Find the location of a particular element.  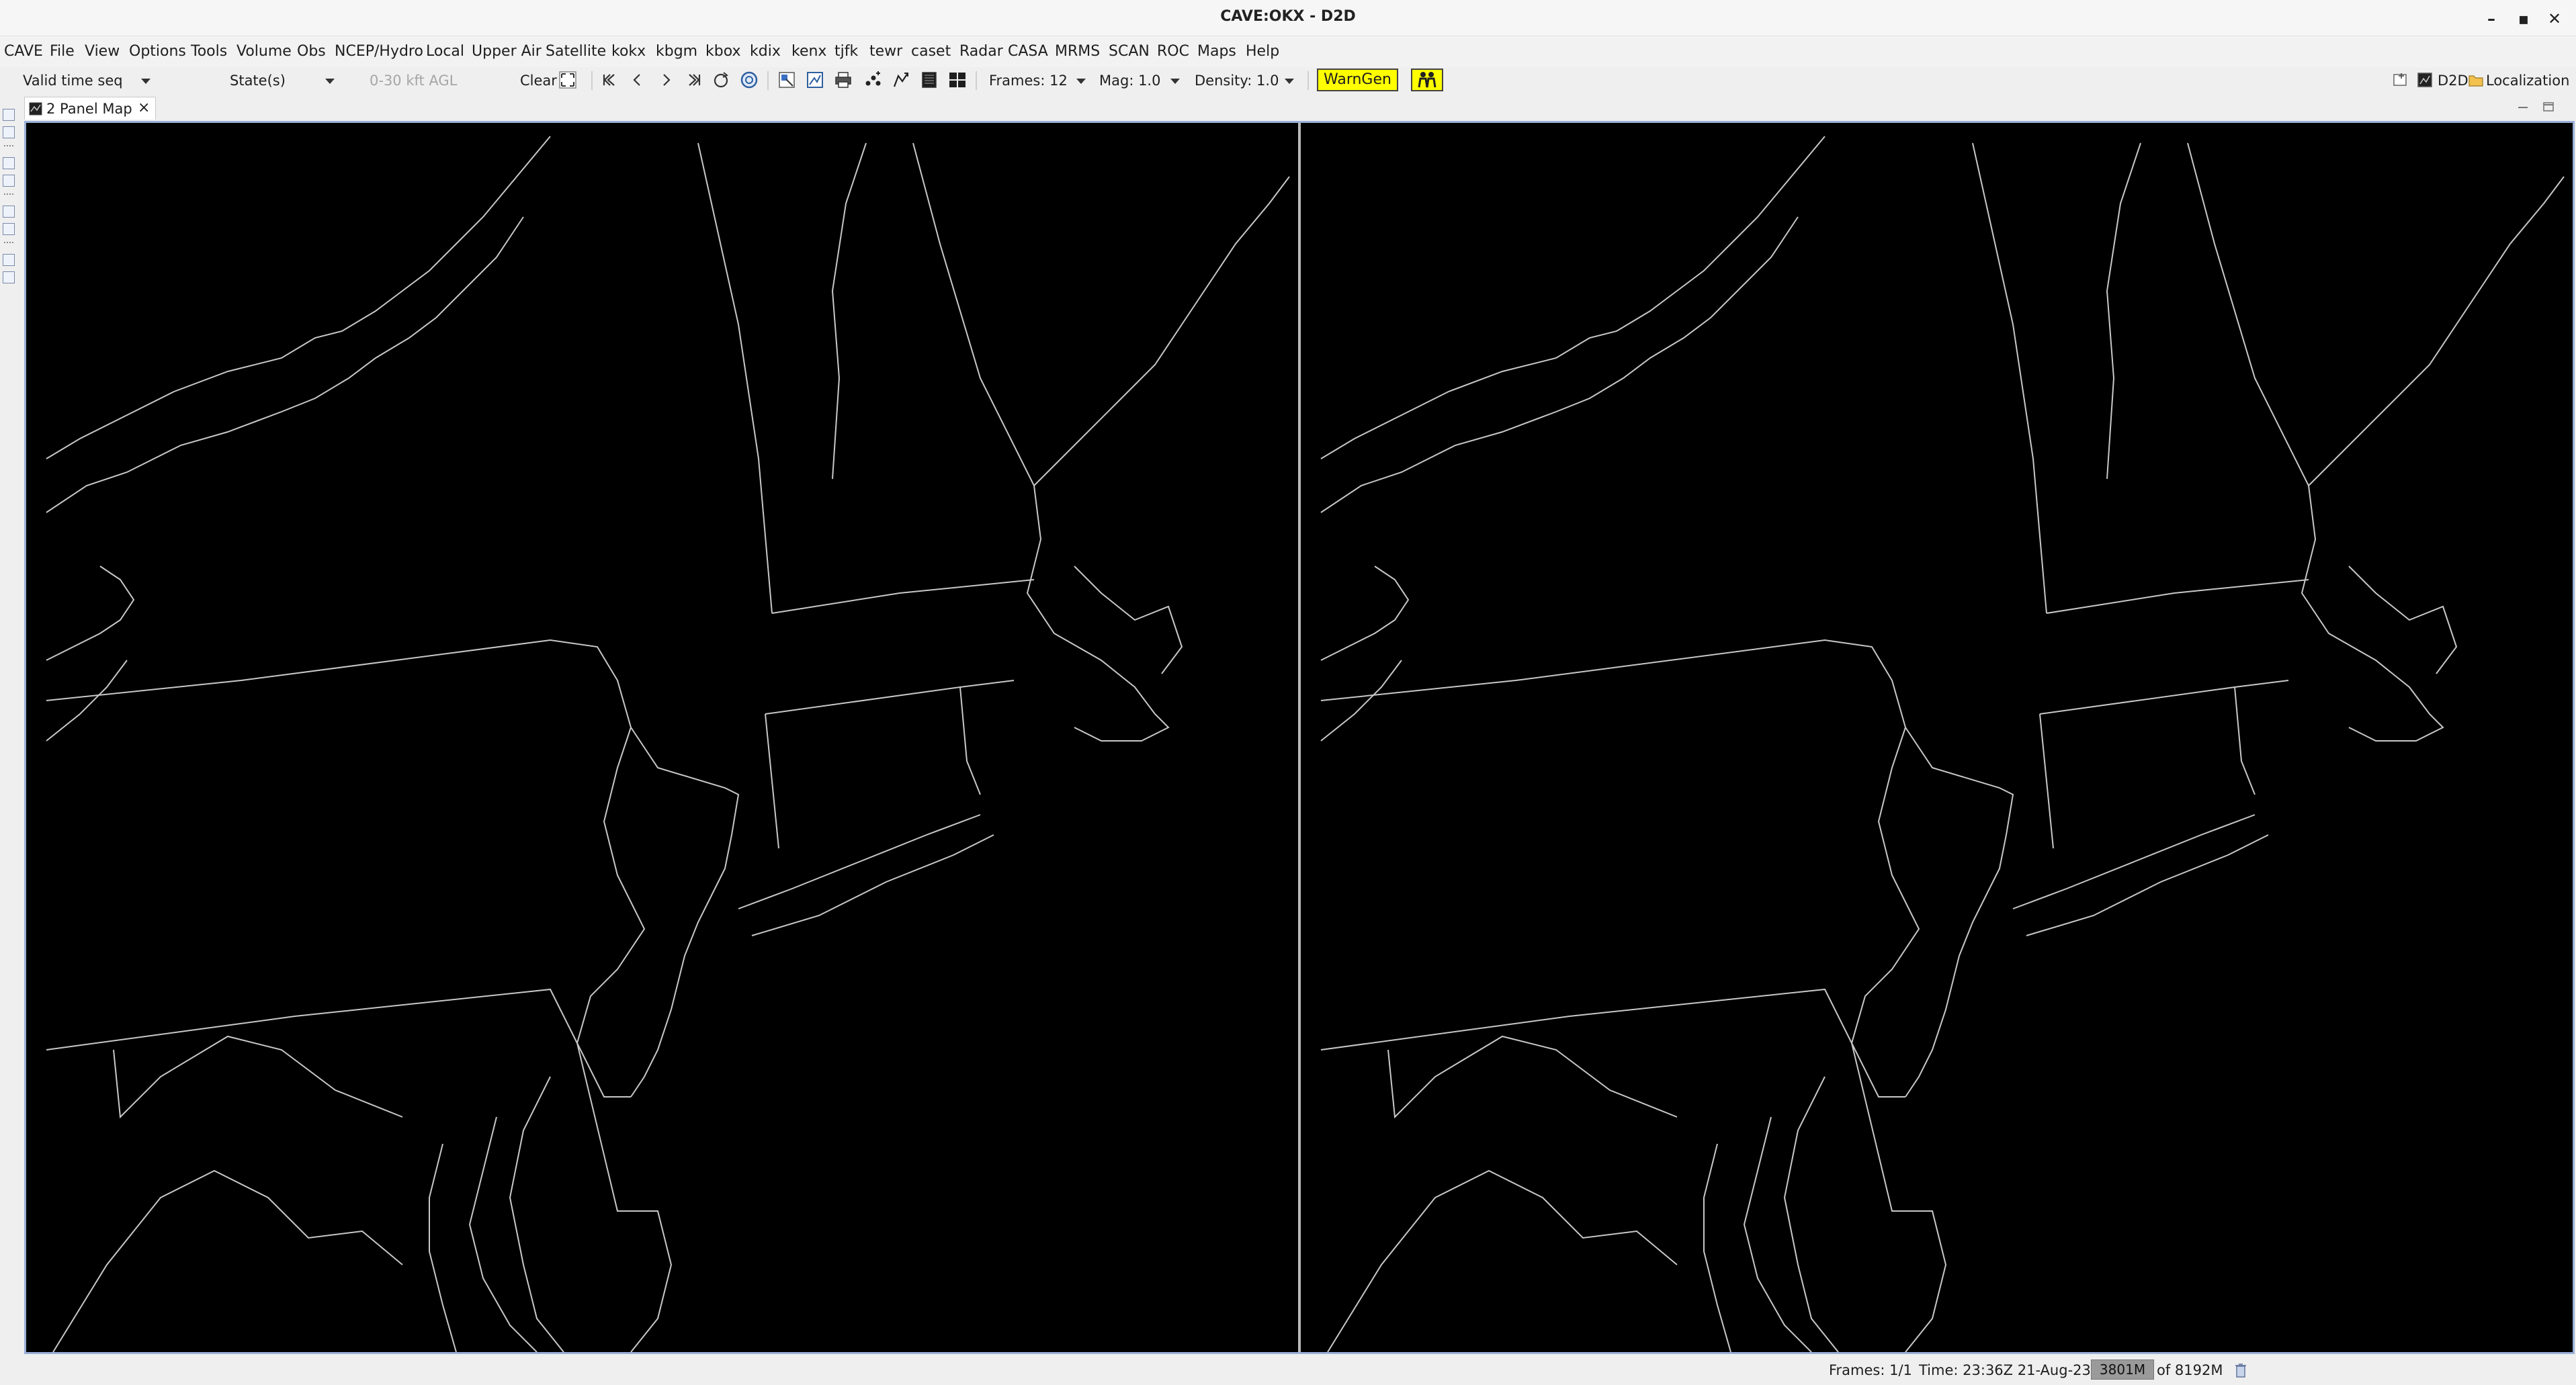

window-title: CAVE:OKX - D2D is located at coordinates (1288, 16).